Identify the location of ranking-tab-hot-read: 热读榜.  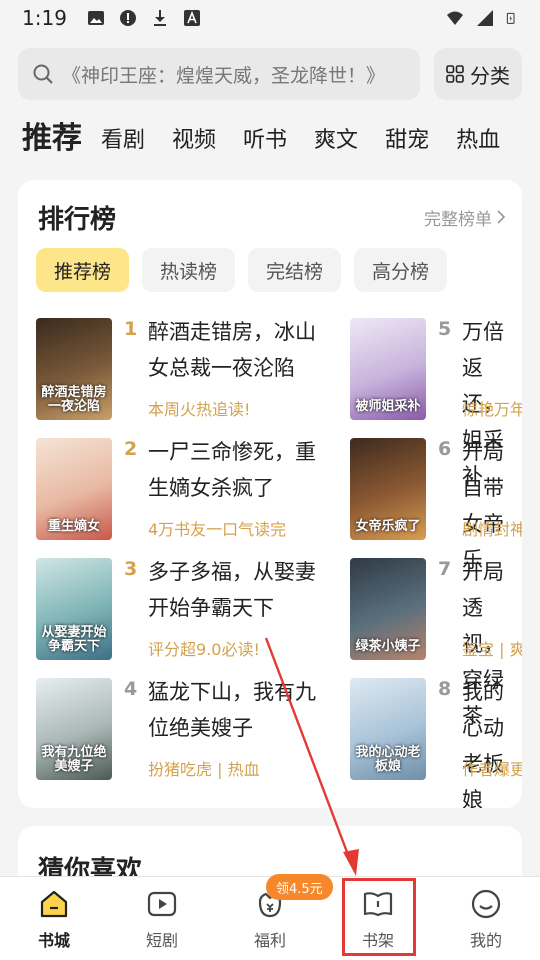
(189, 270).